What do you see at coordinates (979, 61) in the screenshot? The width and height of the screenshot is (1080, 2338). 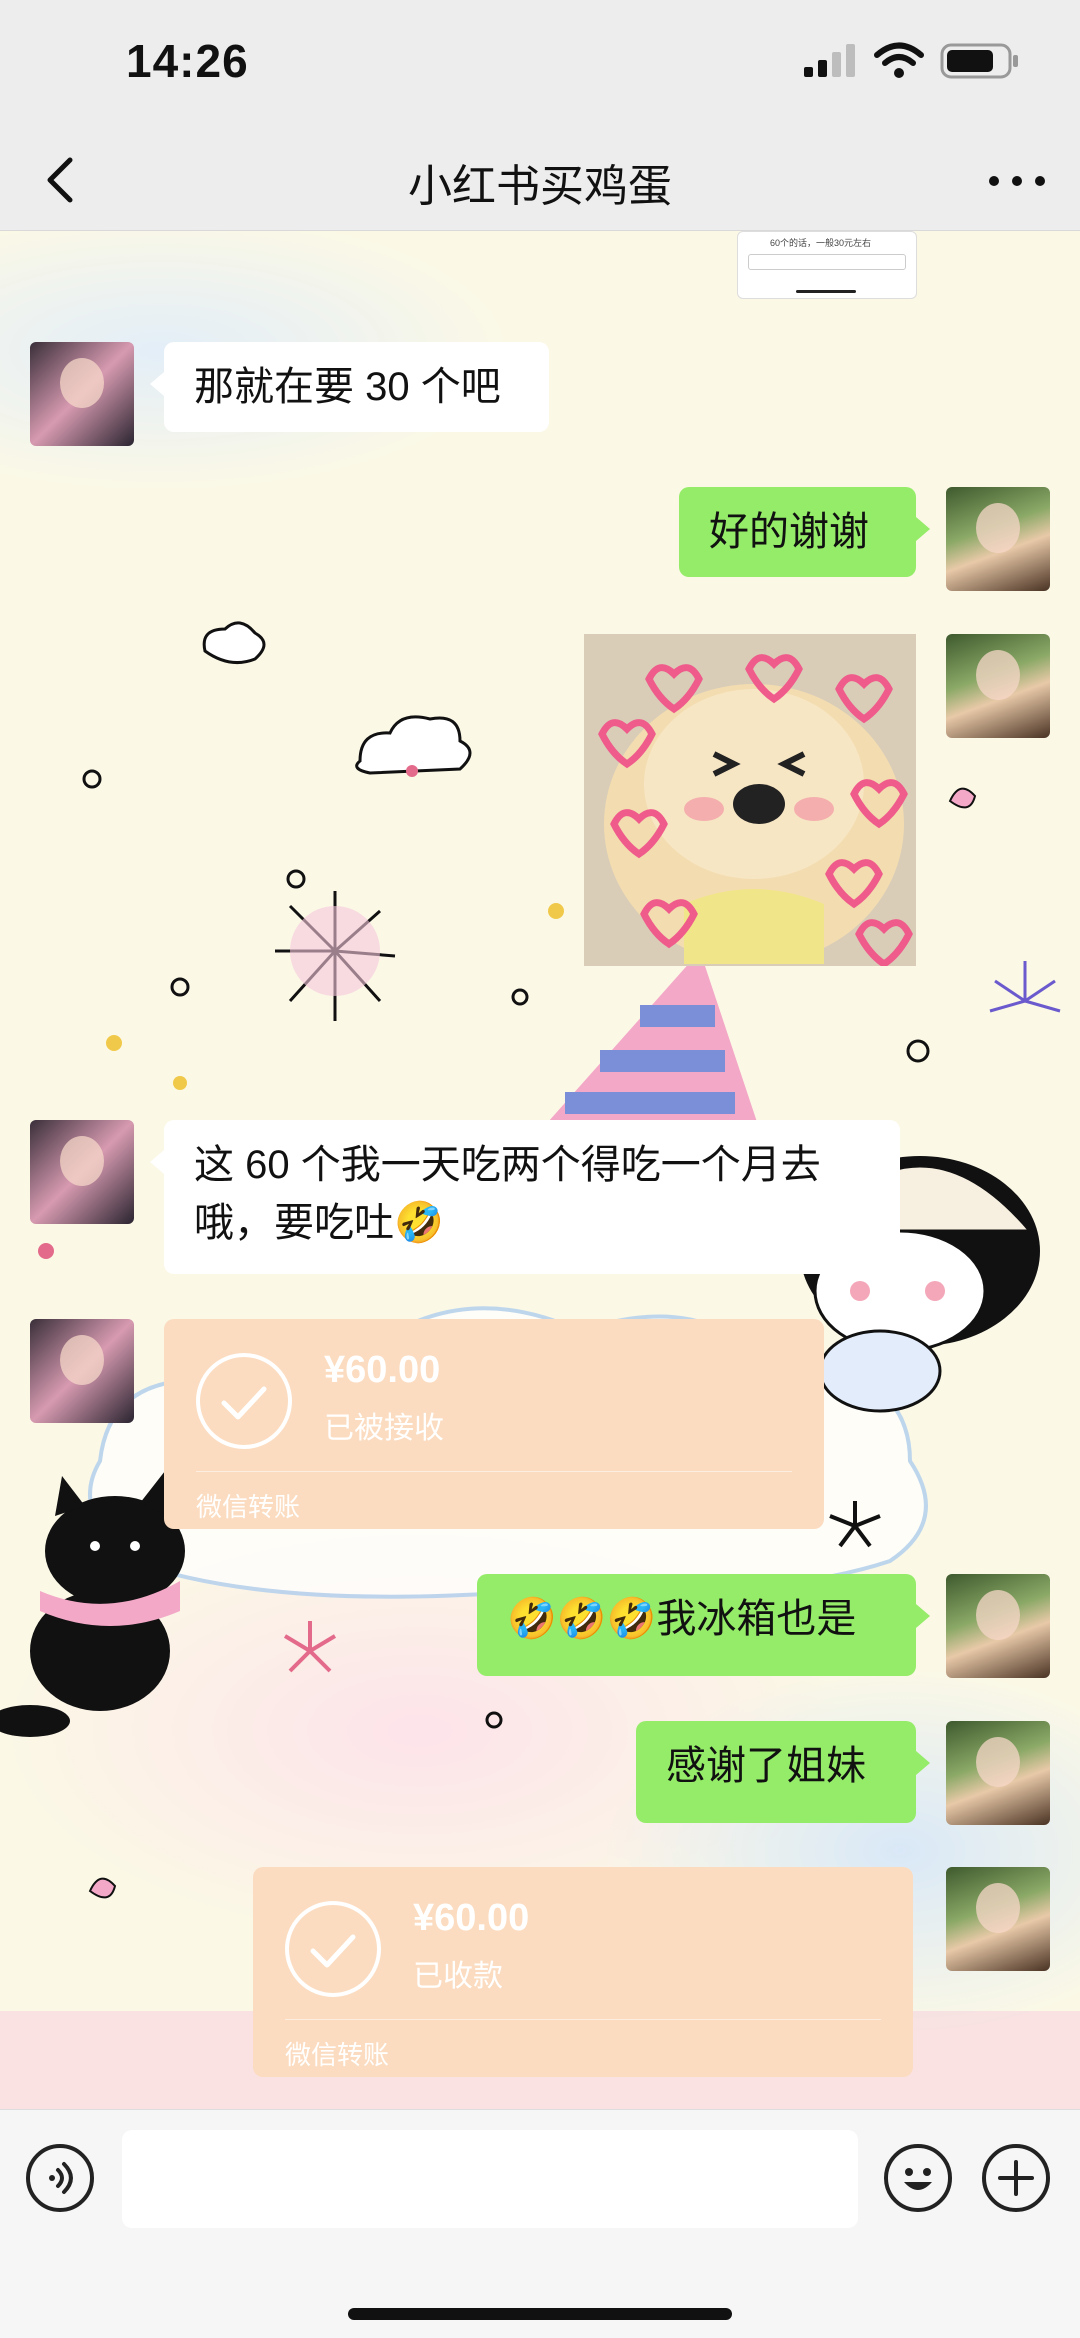 I see `battery-icon` at bounding box center [979, 61].